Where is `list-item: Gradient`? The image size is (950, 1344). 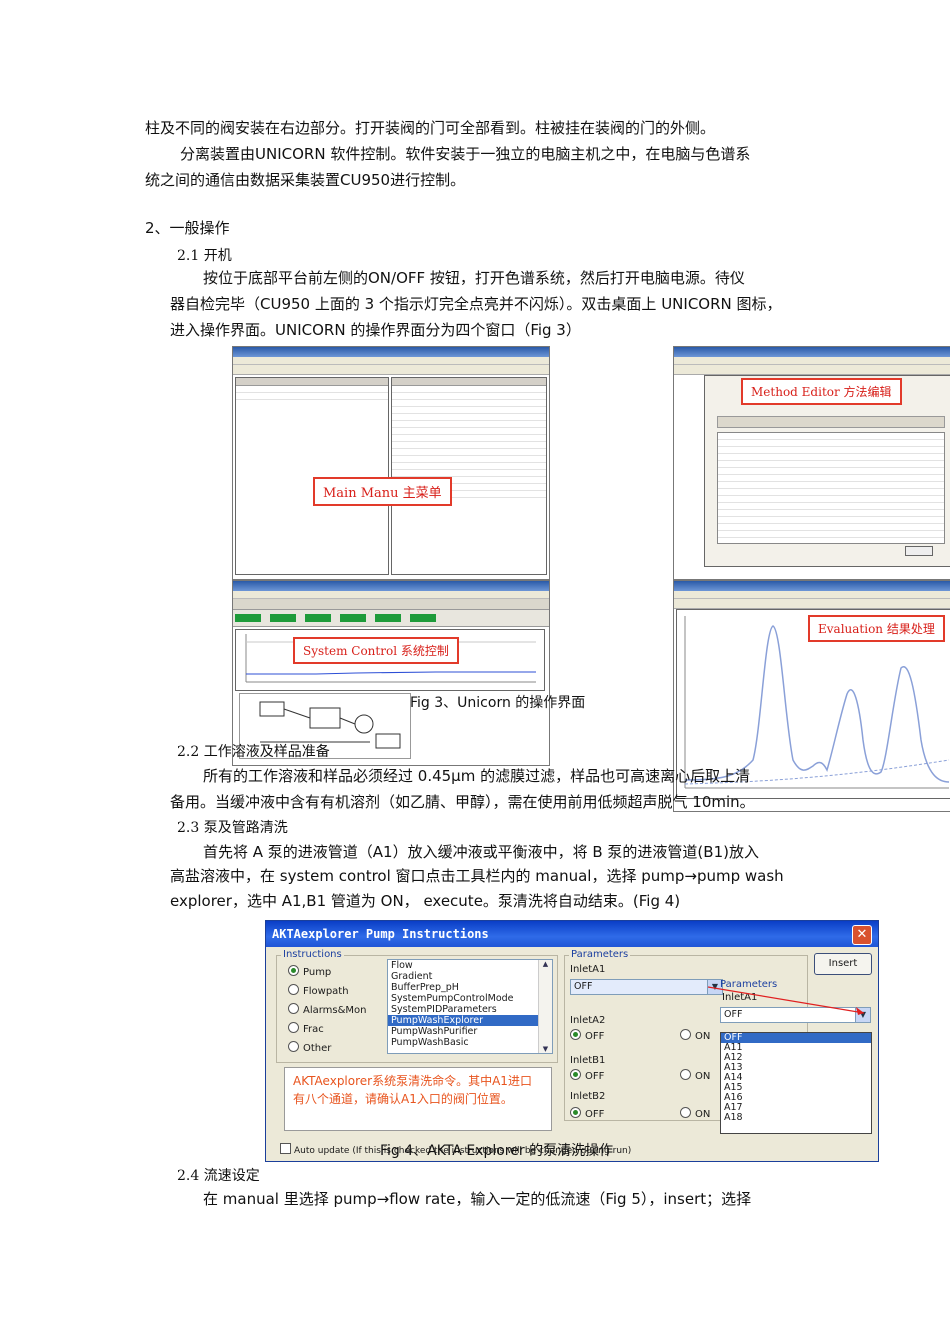
list-item: Gradient is located at coordinates (470, 976).